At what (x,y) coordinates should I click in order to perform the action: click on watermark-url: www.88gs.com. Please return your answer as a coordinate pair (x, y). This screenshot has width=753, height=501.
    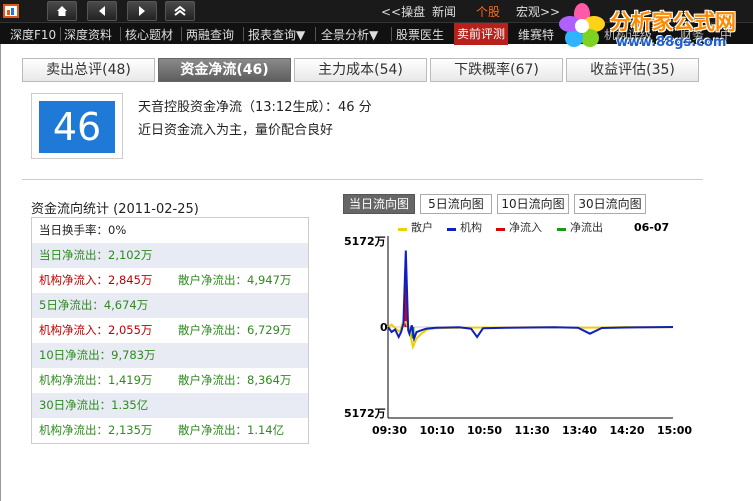
    Looking at the image, I should click on (671, 42).